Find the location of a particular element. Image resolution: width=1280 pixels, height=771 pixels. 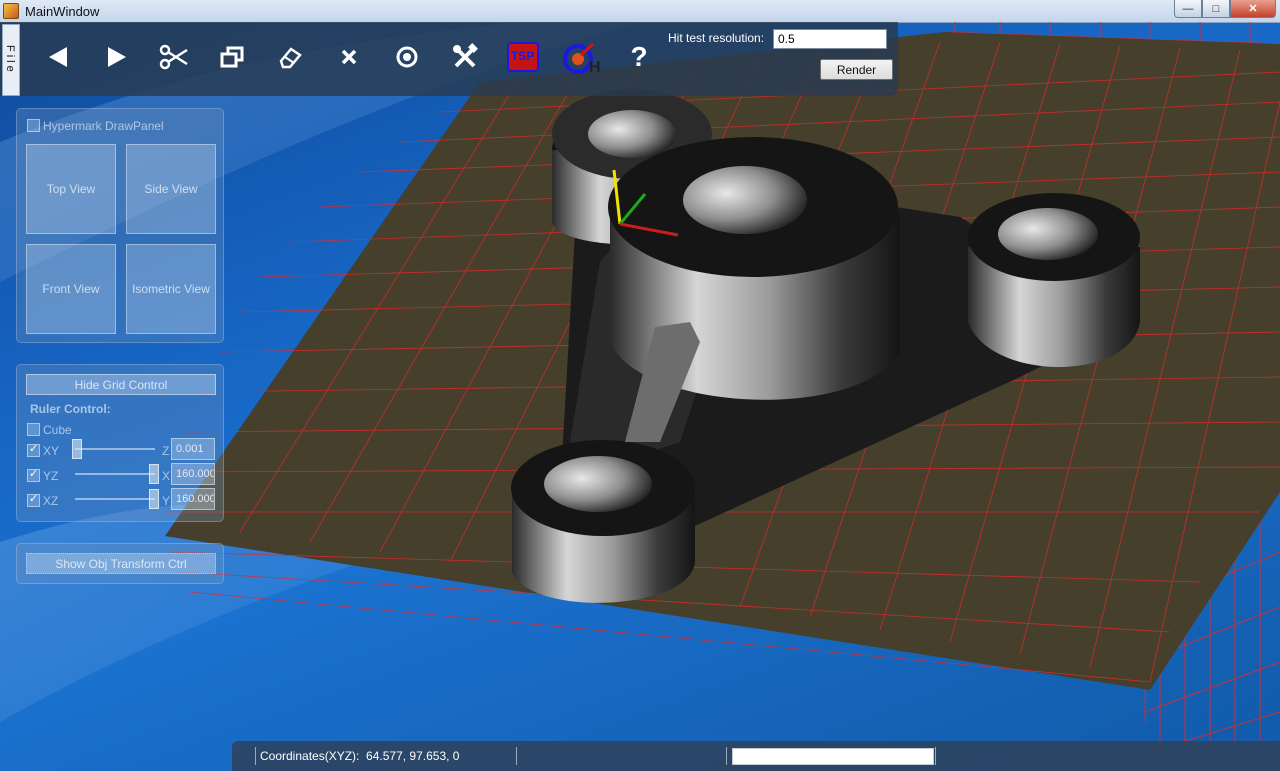

close-window-button: ✕ is located at coordinates (1253, 9).